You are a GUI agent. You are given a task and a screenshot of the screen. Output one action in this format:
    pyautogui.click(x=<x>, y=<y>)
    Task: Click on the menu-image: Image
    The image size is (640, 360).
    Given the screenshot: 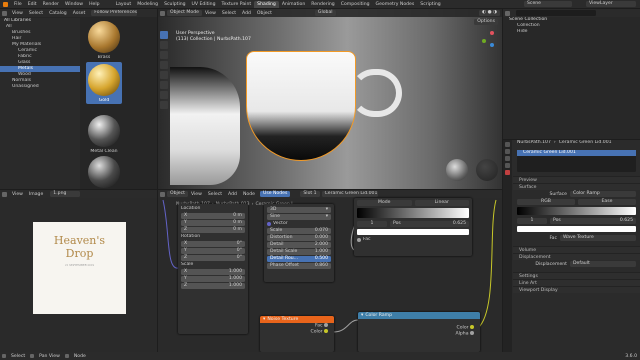 What is the action you would take?
    pyautogui.click(x=36, y=194)
    